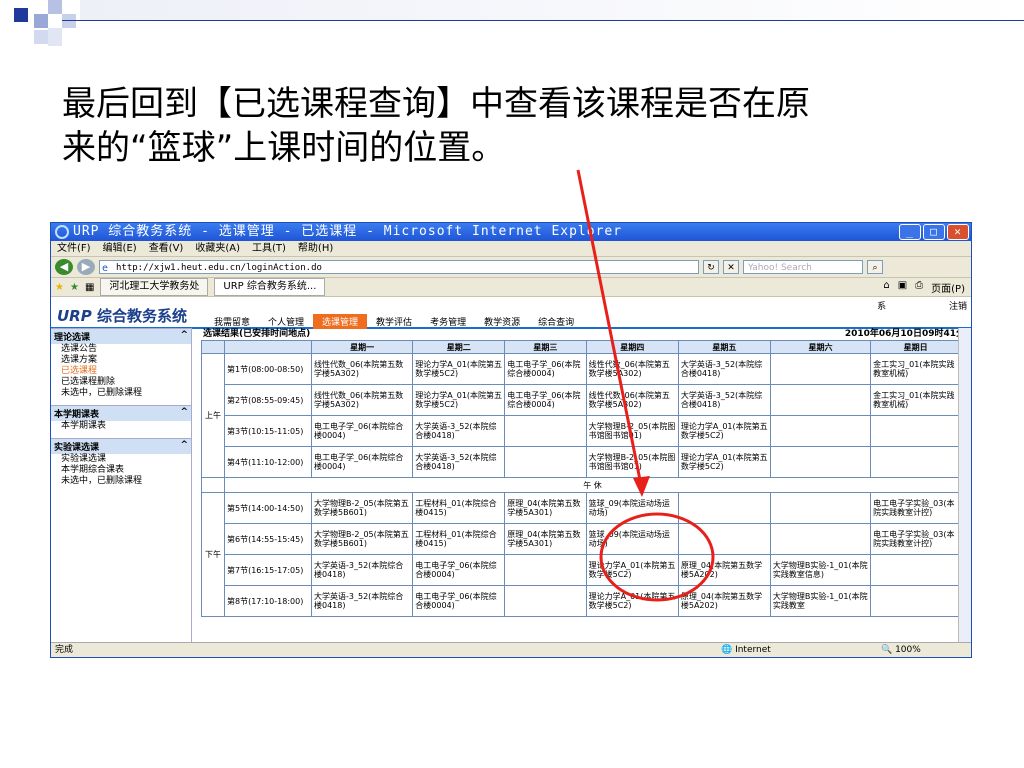 The height and width of the screenshot is (768, 1024). What do you see at coordinates (121, 336) in the screenshot?
I see `sidebar-group-header: 理论选课 ^` at bounding box center [121, 336].